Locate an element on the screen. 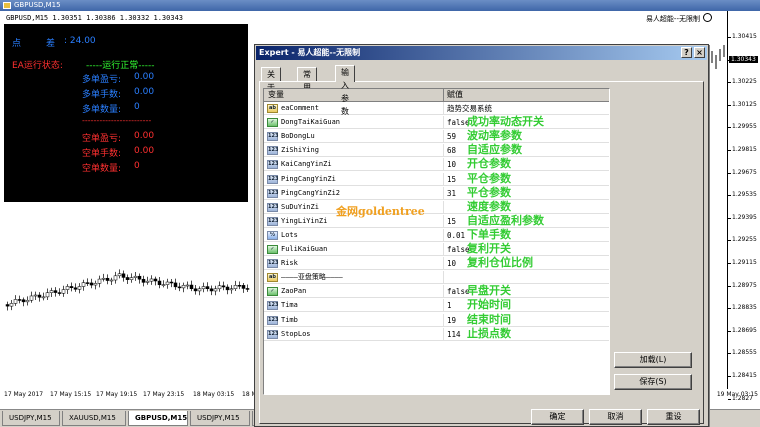  parameter-row: ✓ ZaoPan false is located at coordinates (436, 292).